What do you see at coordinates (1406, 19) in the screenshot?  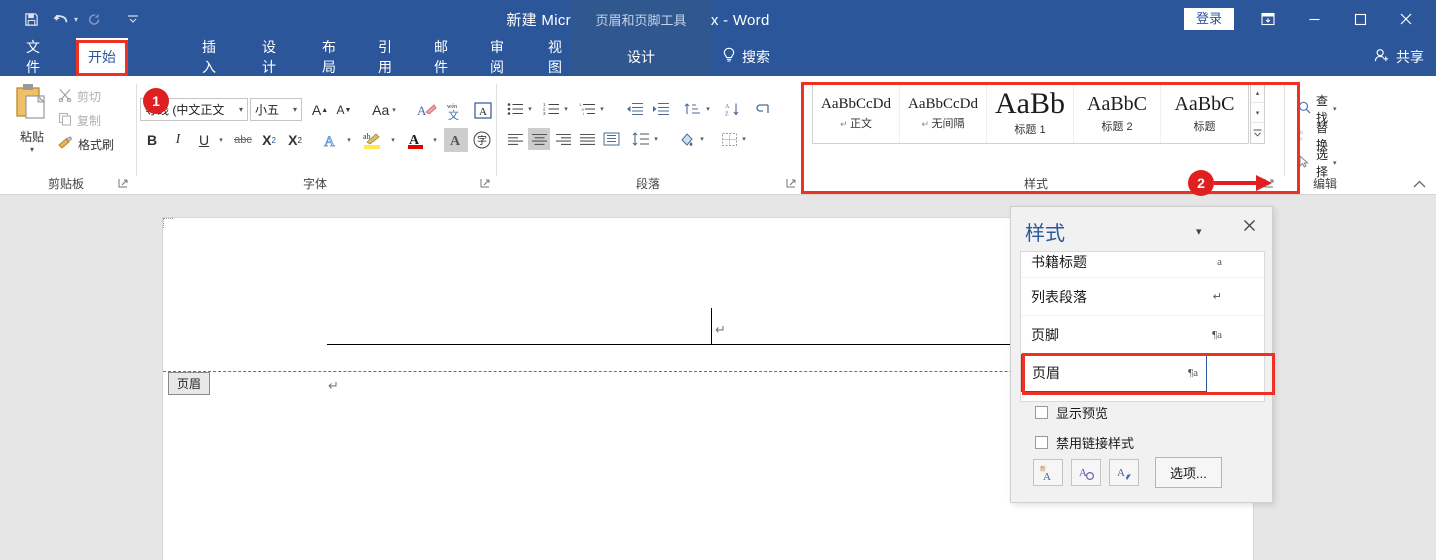 I see `close-icon` at bounding box center [1406, 19].